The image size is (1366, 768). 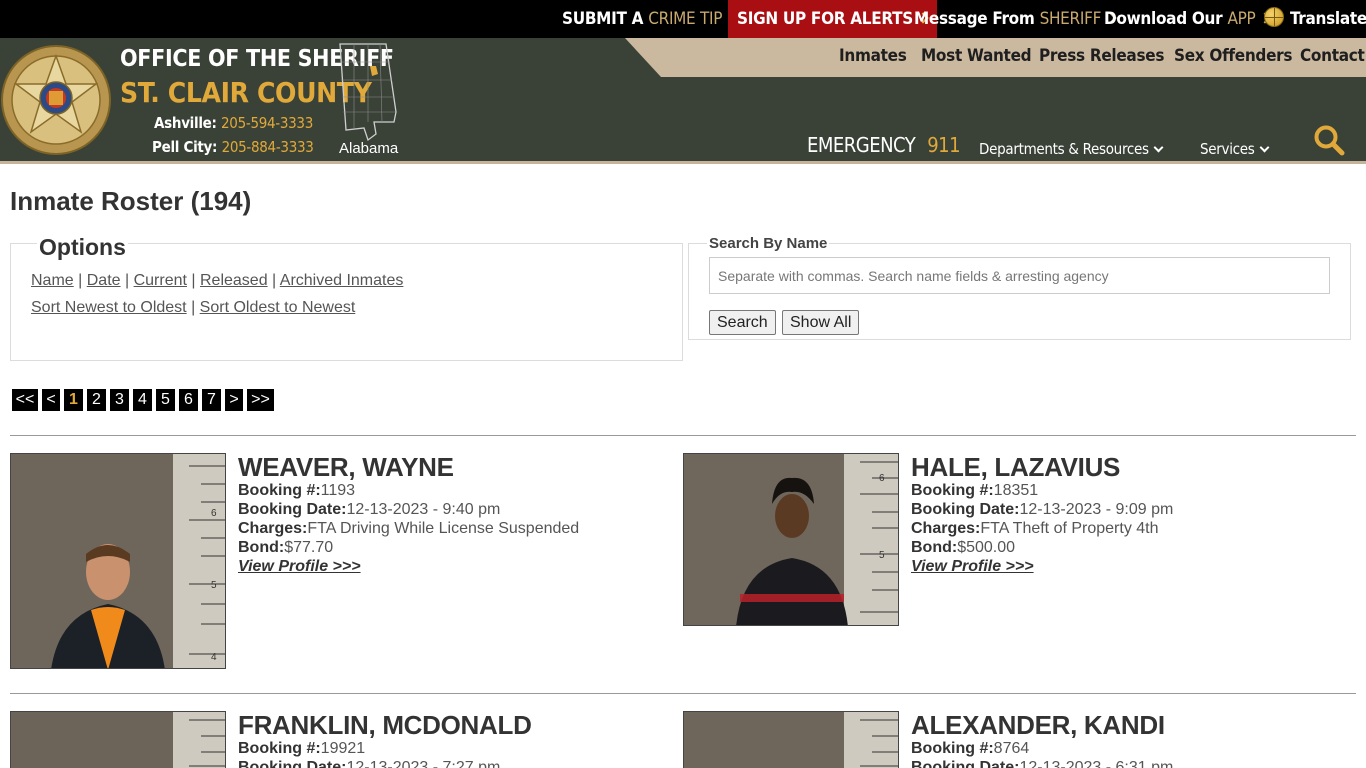 I want to click on inmate-booking-date: Booking Date:12-13-2023 - 9:40 pm, so click(x=369, y=510).